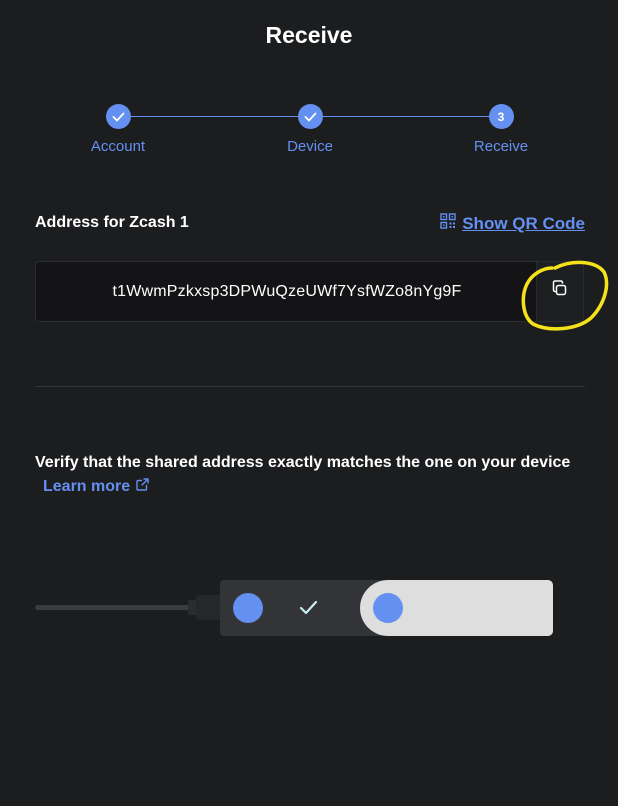  I want to click on step-device: Device, so click(310, 129).